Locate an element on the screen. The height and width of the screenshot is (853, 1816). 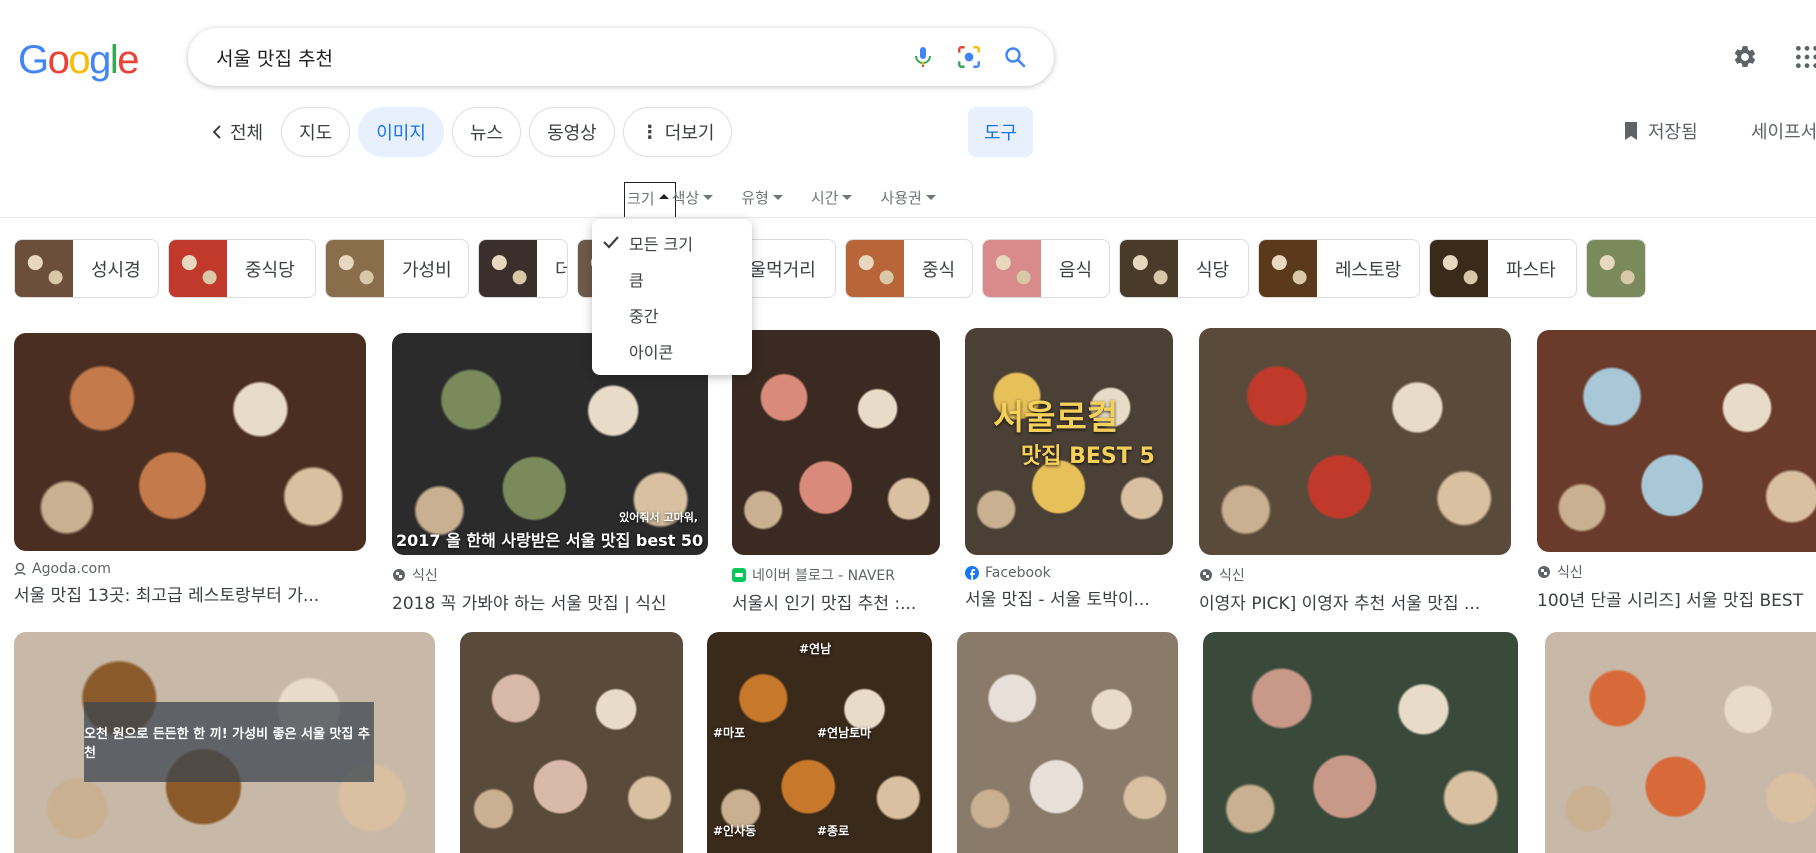
size-option-label: 모든 크기 is located at coordinates (661, 244).